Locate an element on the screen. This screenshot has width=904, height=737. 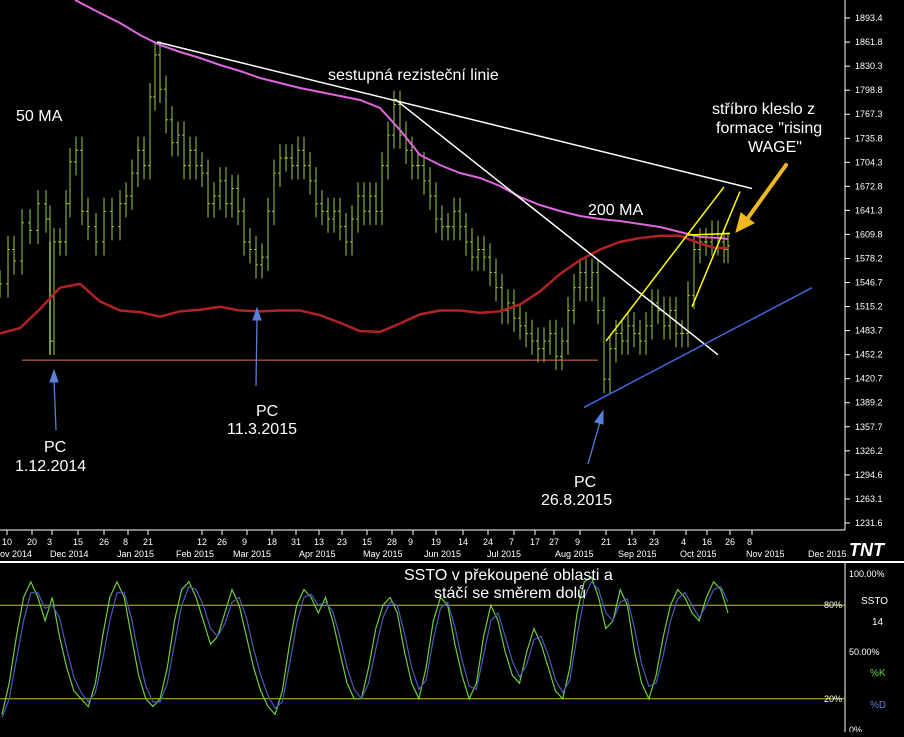
pc1-arrow is located at coordinates (54, 399).